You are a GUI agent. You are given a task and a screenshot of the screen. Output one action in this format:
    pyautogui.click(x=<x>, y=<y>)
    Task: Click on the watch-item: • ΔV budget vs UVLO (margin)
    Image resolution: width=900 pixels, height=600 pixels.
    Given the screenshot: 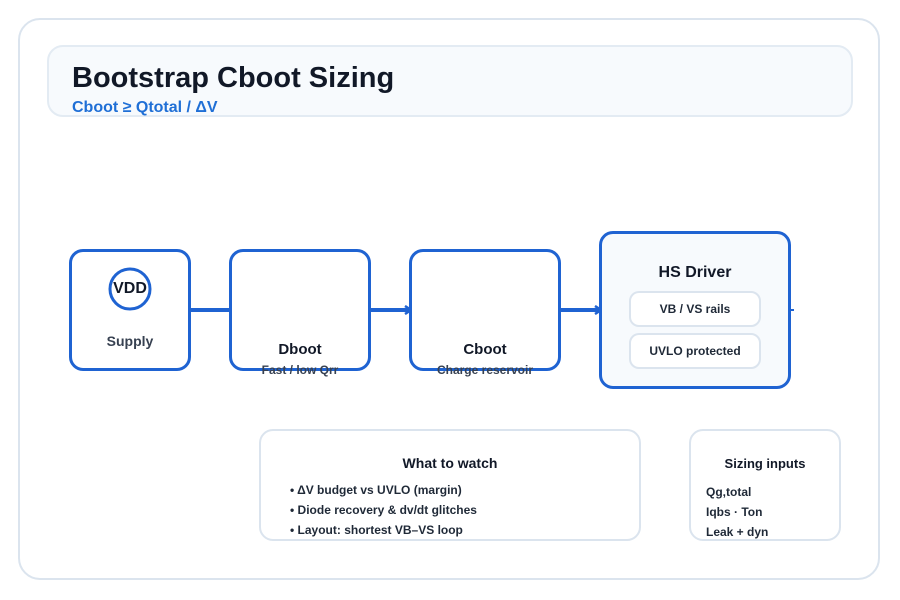 What is the action you would take?
    pyautogui.click(x=376, y=490)
    